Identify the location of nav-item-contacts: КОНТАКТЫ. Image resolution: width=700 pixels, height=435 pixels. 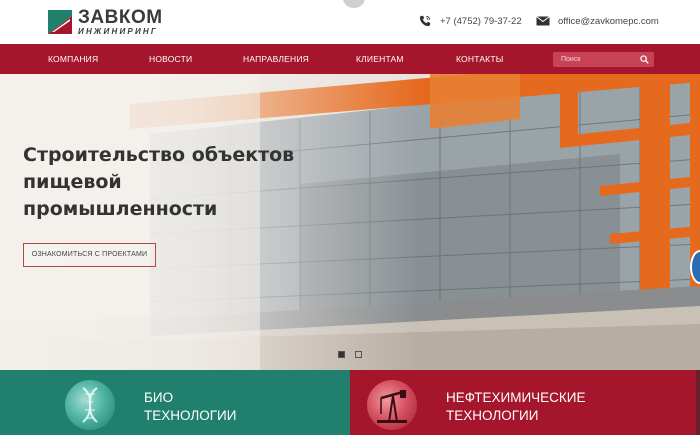
(479, 59).